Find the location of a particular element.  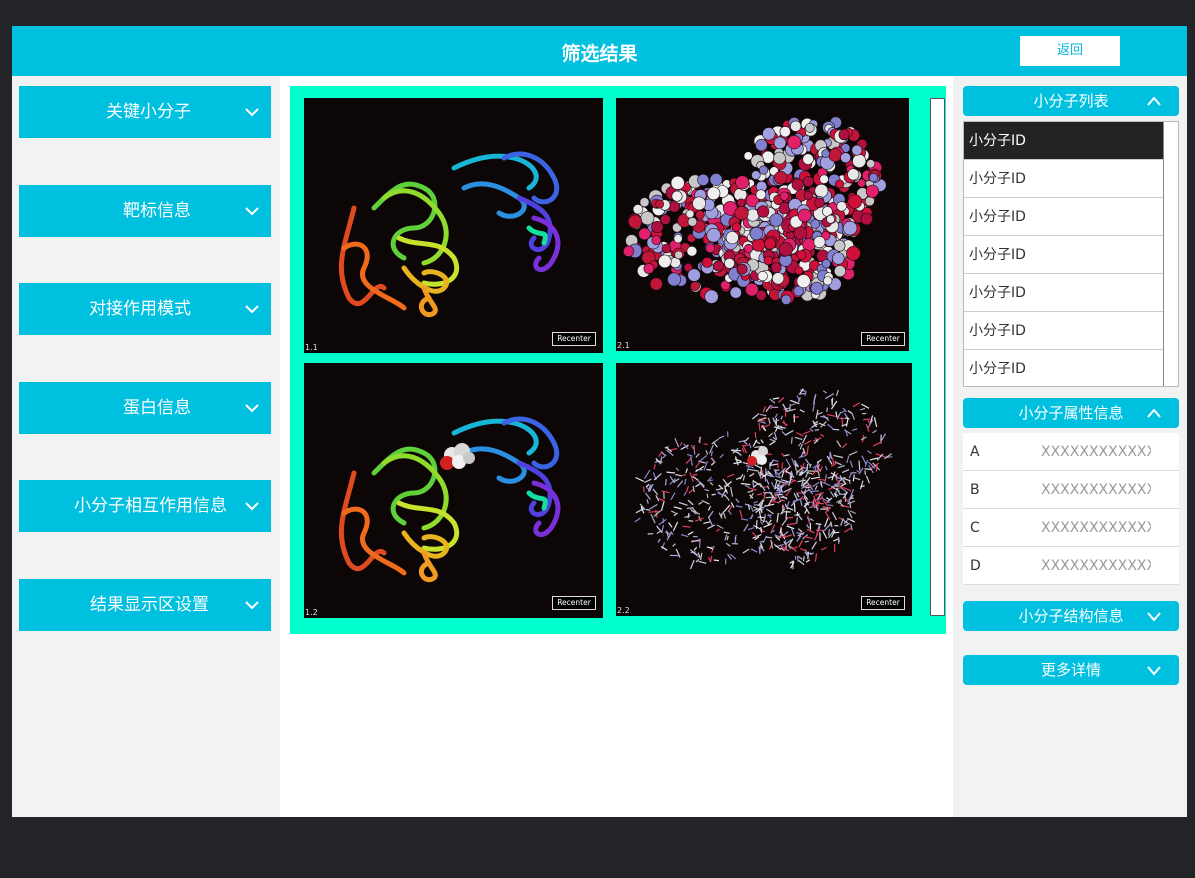

viewport-2-1: Recenter 2.1 is located at coordinates (762, 224).